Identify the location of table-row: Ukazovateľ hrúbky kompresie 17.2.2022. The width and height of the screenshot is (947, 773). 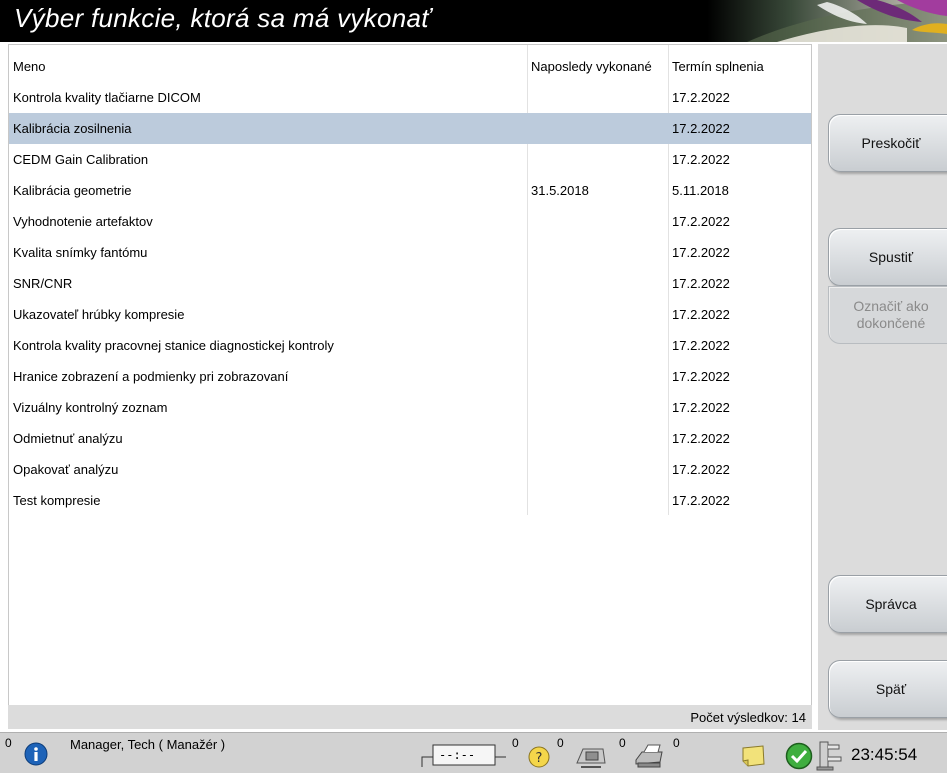
(410, 314).